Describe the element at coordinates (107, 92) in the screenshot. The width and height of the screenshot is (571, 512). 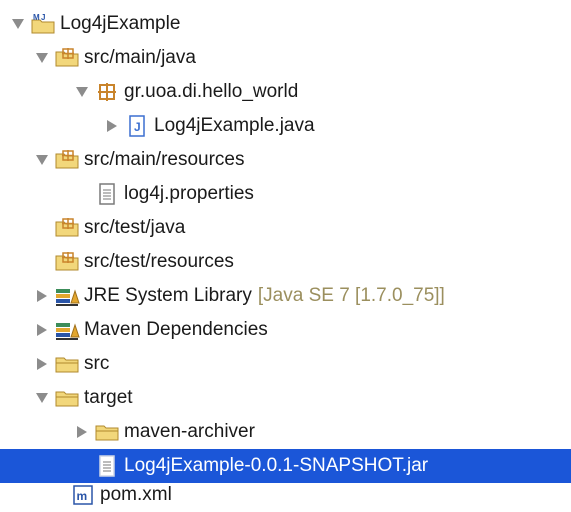
I see `package-icon` at that location.